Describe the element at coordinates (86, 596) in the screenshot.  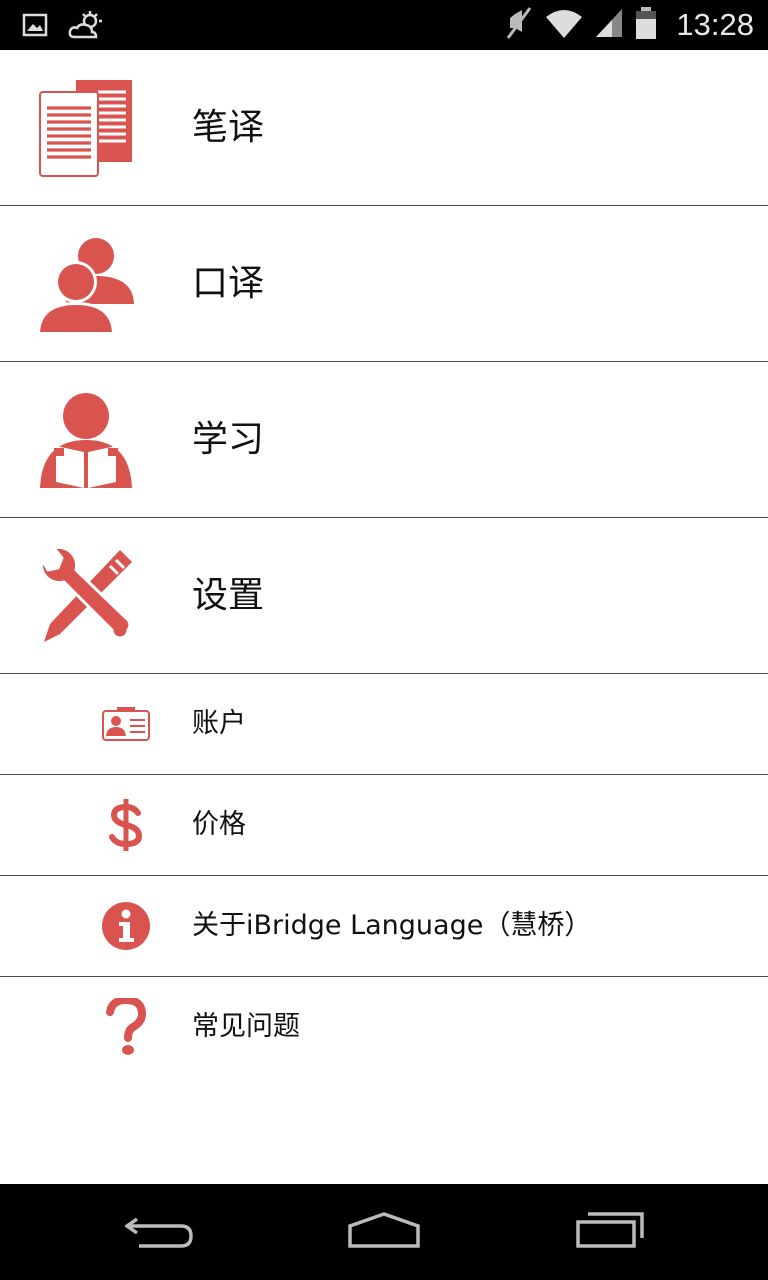
I see `tools-icon` at that location.